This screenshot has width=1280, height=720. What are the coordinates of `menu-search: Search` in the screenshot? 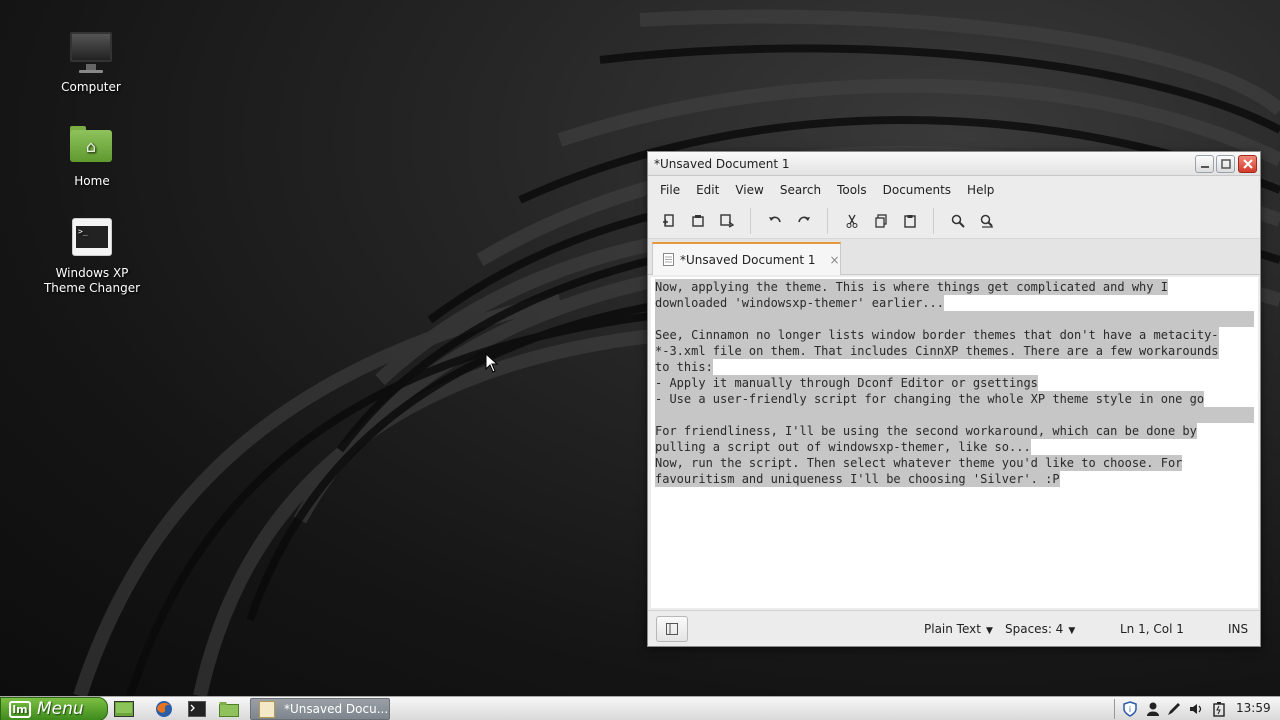 It's located at (800, 190).